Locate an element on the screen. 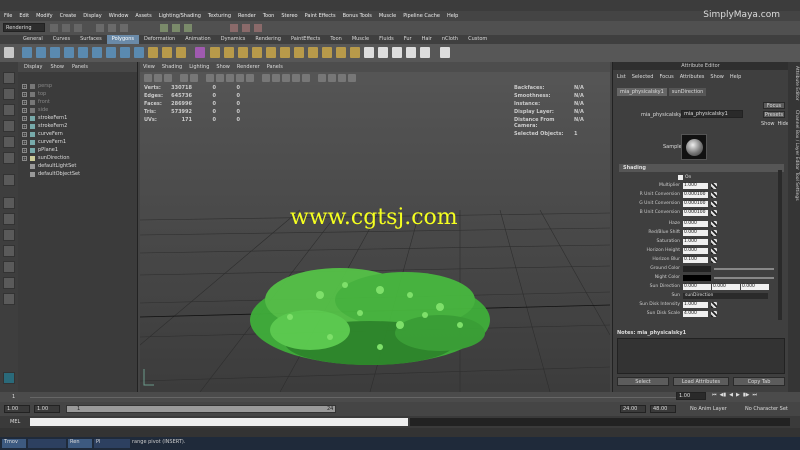 The image size is (800, 450). menu-pipeline-cache: Pipeline Cache is located at coordinates (421, 16).